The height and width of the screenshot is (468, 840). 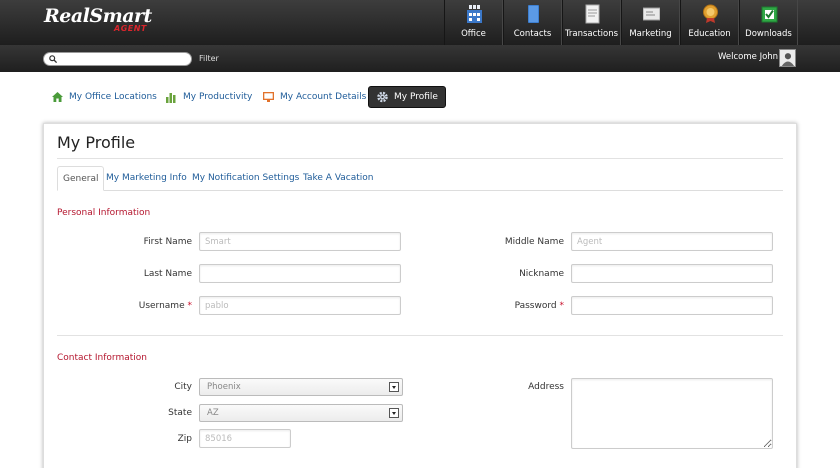 What do you see at coordinates (420, 58) in the screenshot?
I see `search-bar: Filter Welcome John` at bounding box center [420, 58].